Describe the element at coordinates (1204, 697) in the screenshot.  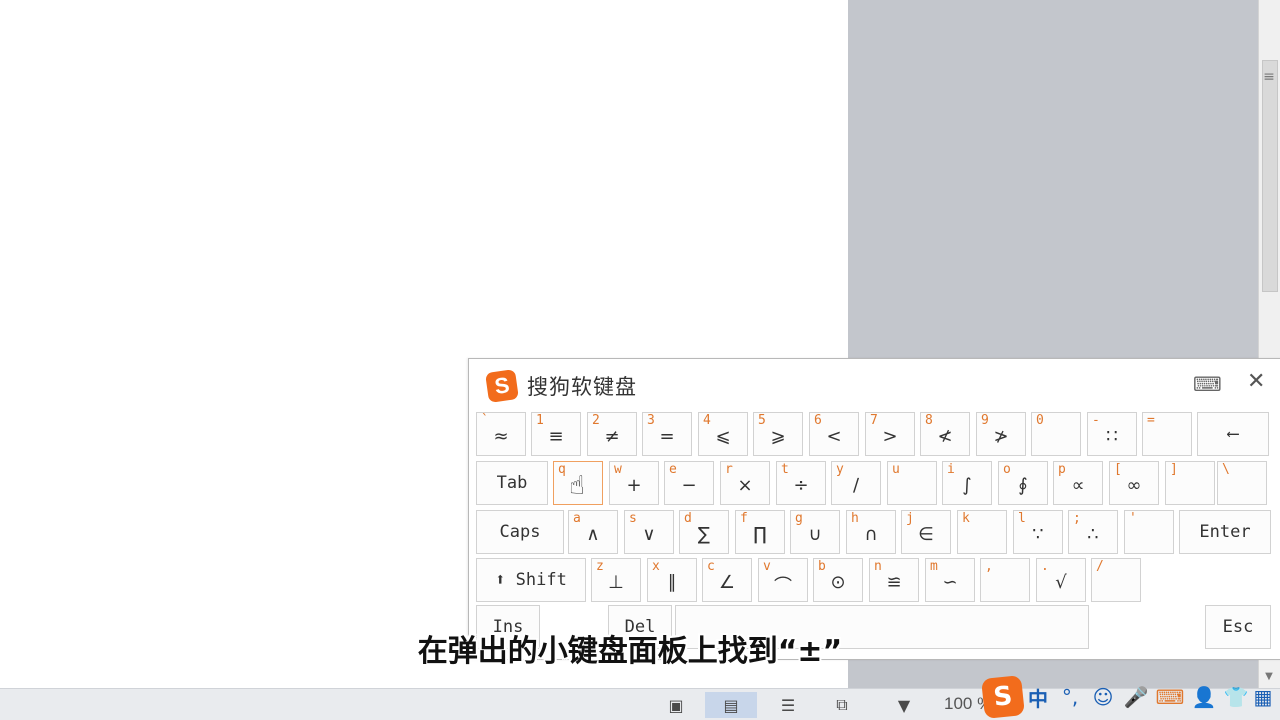
I see `user-icon: 👤` at that location.